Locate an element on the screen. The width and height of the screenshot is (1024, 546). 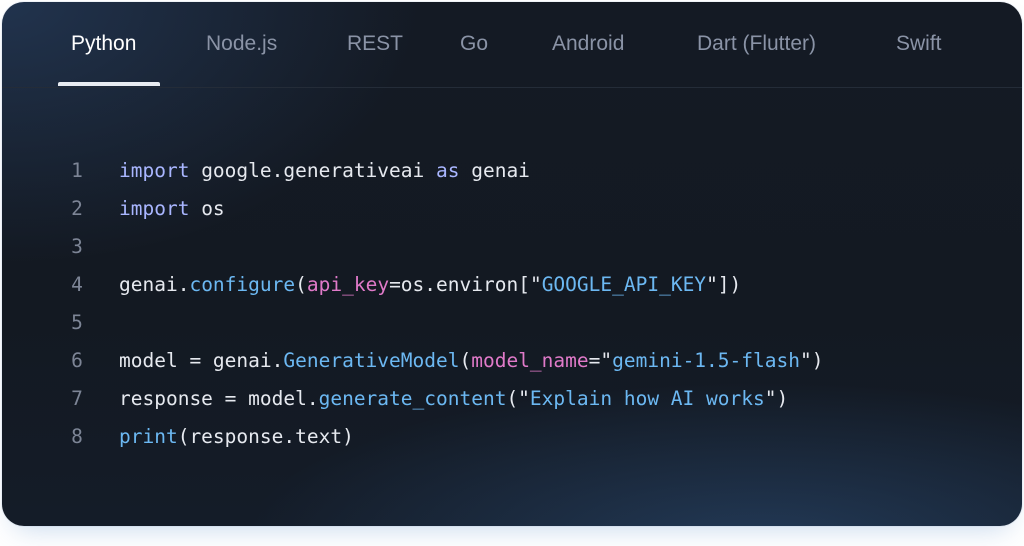
line-number: 6 is located at coordinates (77, 360).